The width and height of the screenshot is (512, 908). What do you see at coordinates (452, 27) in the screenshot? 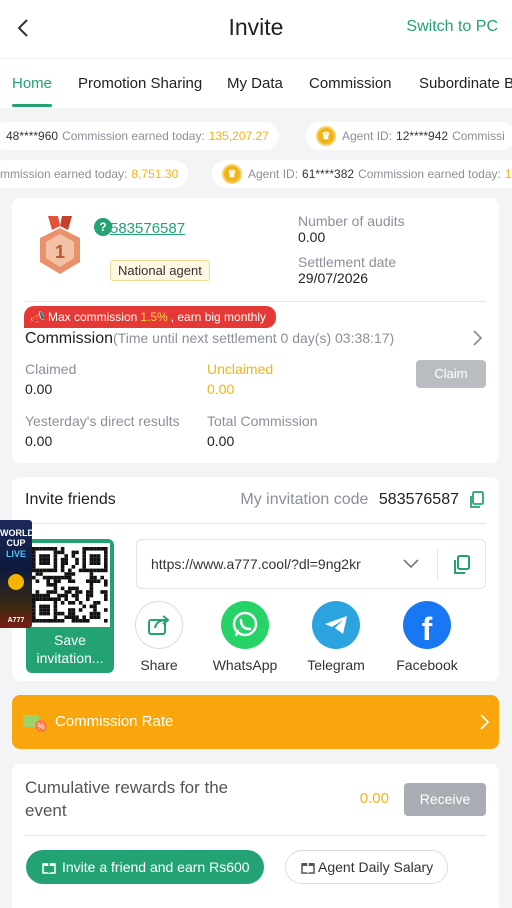
I see `switch-to-pc-link: Switch to PC` at bounding box center [452, 27].